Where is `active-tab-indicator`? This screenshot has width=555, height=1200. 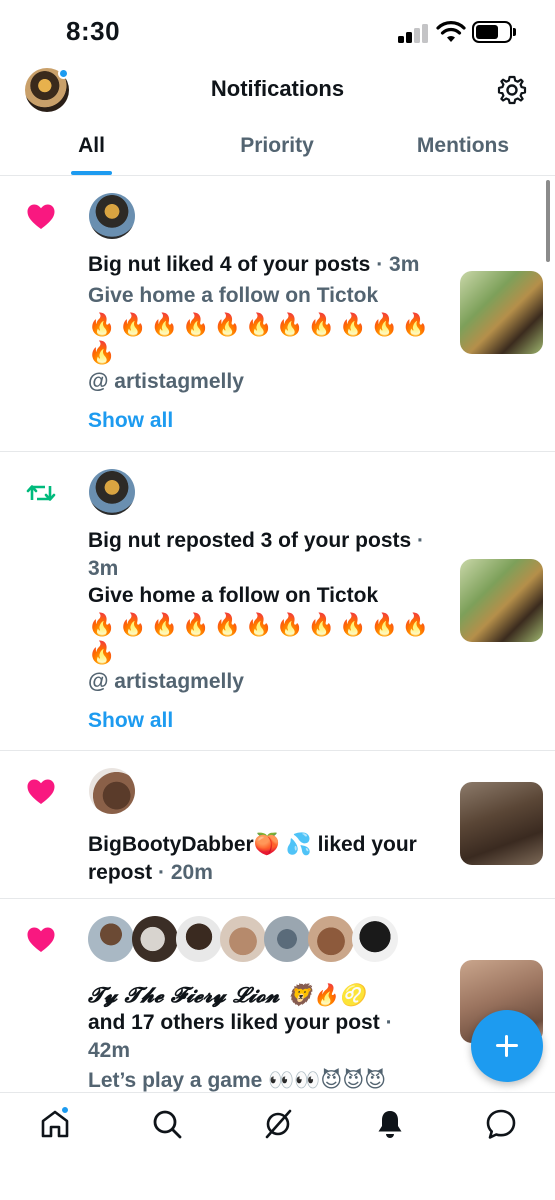 active-tab-indicator is located at coordinates (91, 173).